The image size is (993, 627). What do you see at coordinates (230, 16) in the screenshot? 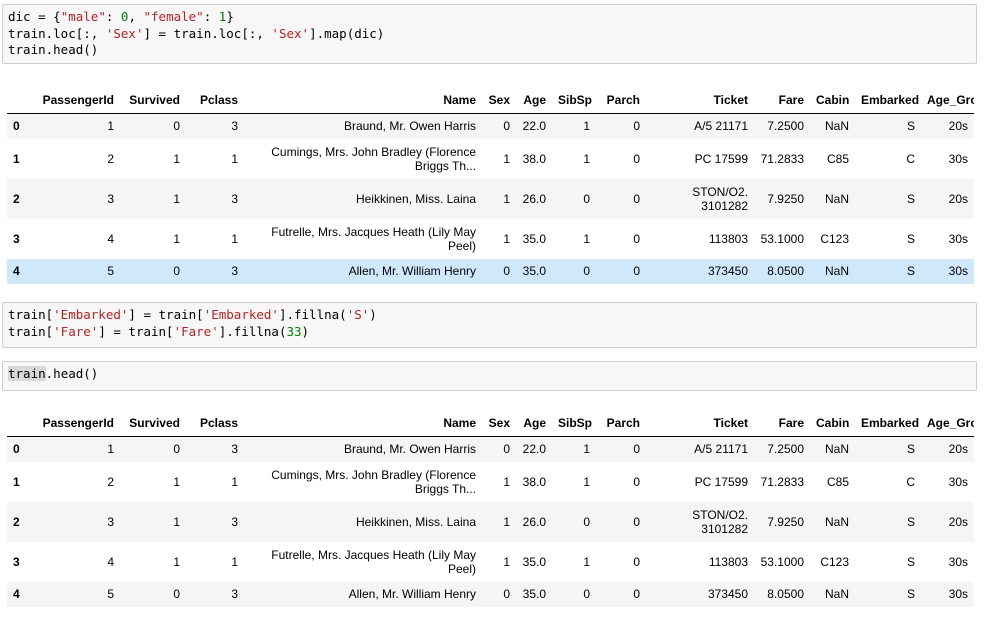
I see `code-token: }` at bounding box center [230, 16].